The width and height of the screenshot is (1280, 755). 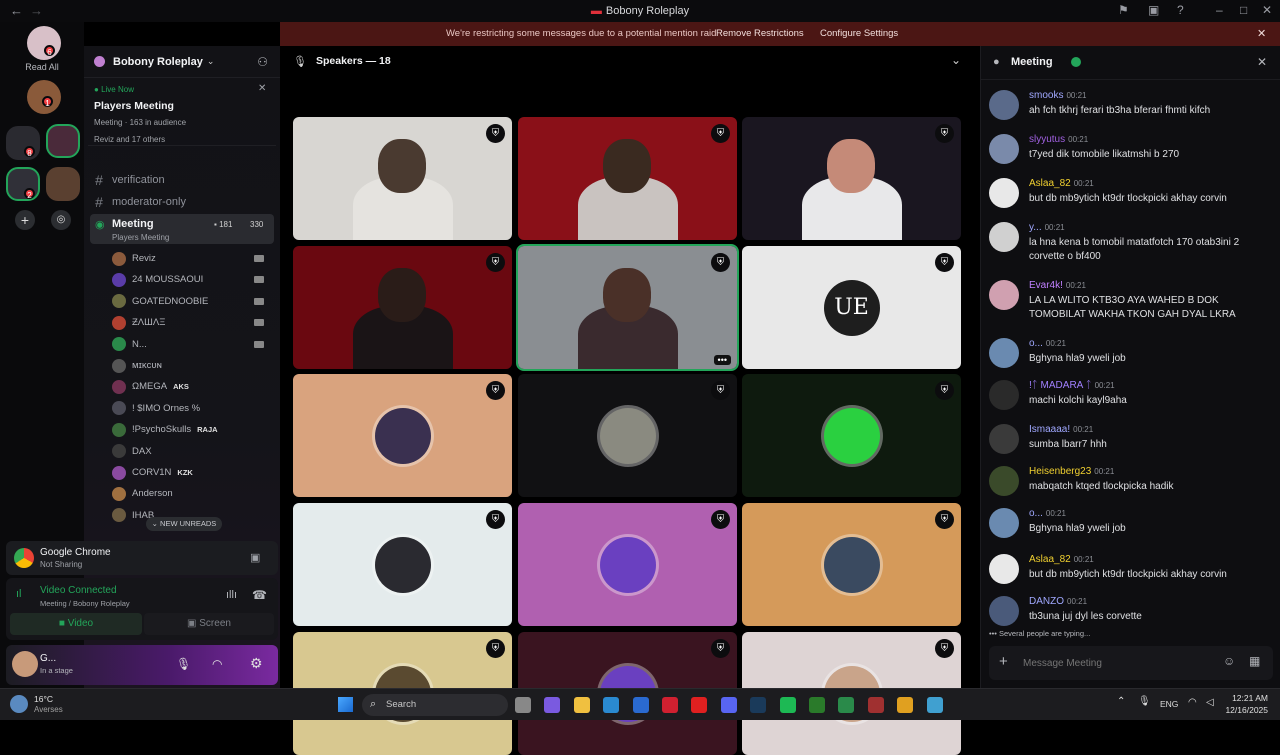 I want to click on inbox-icon: ▣, so click(x=1153, y=10).